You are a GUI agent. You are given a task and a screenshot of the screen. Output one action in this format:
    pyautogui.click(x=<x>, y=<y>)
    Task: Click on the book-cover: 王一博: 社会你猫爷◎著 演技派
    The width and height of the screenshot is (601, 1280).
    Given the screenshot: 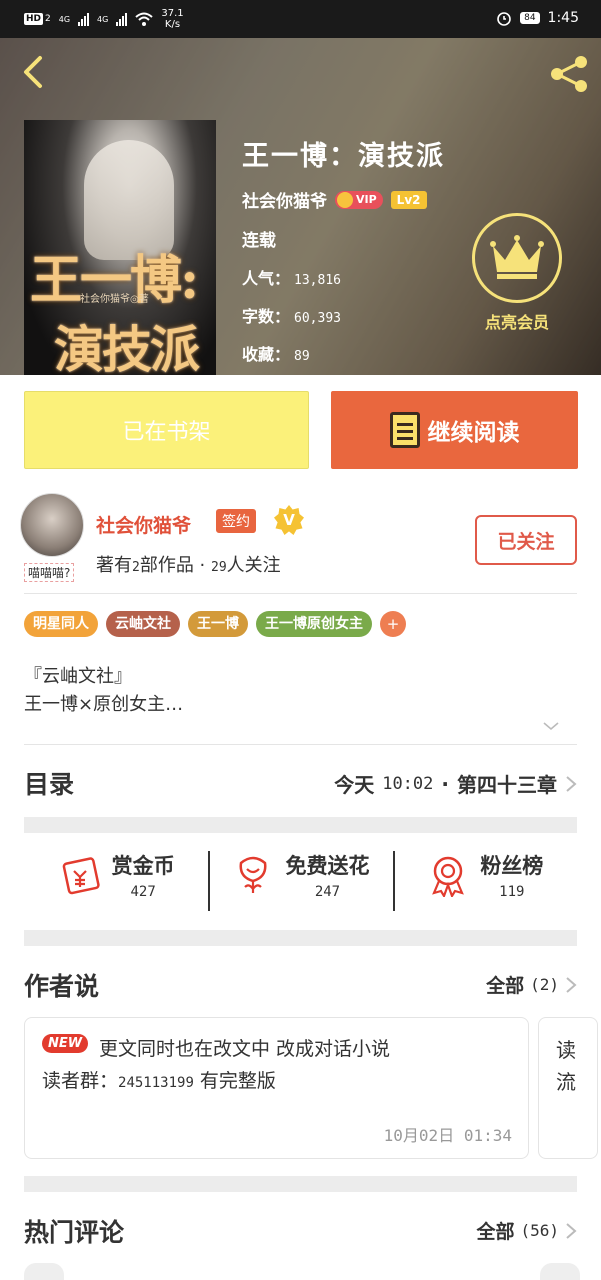 What is the action you would take?
    pyautogui.click(x=120, y=247)
    